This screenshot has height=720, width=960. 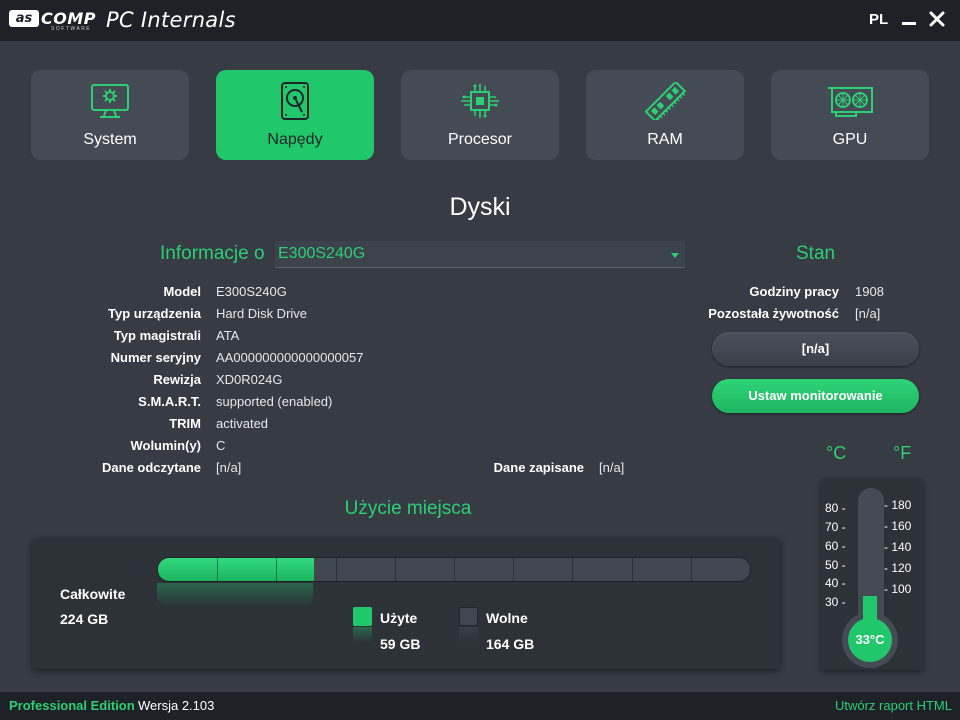 I want to click on prop-data-written-value: [n/a], so click(x=612, y=467).